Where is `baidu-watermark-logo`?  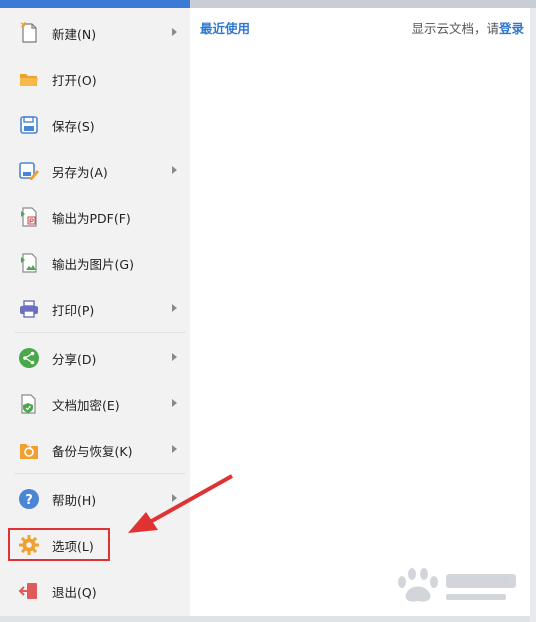 baidu-watermark-logo is located at coordinates (457, 585).